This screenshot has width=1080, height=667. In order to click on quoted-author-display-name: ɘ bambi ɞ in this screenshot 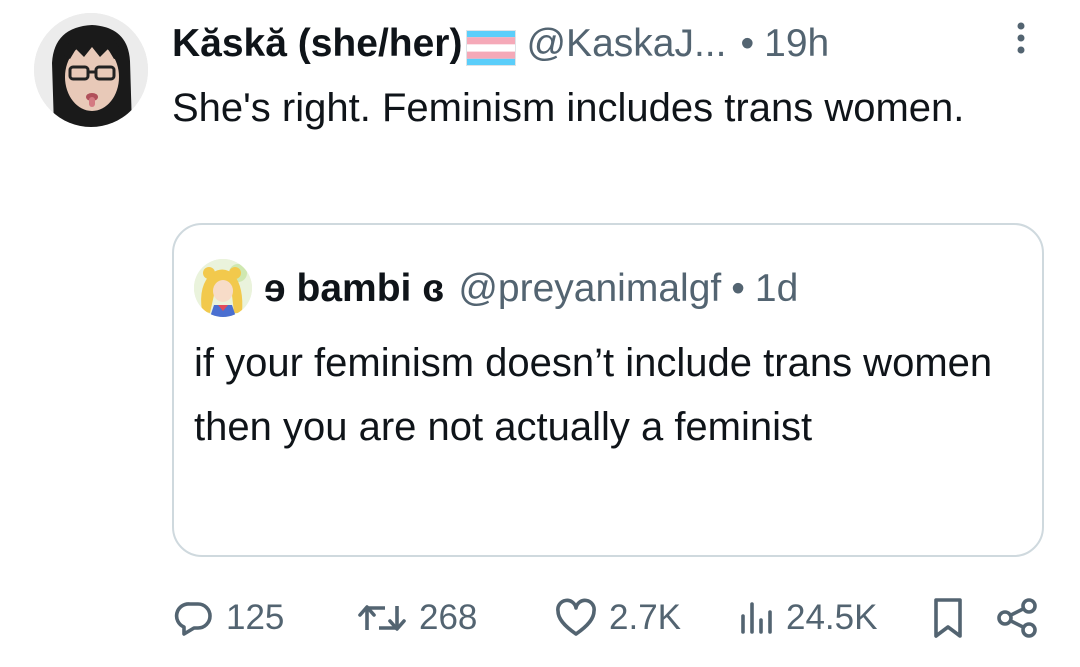, I will do `click(354, 289)`.